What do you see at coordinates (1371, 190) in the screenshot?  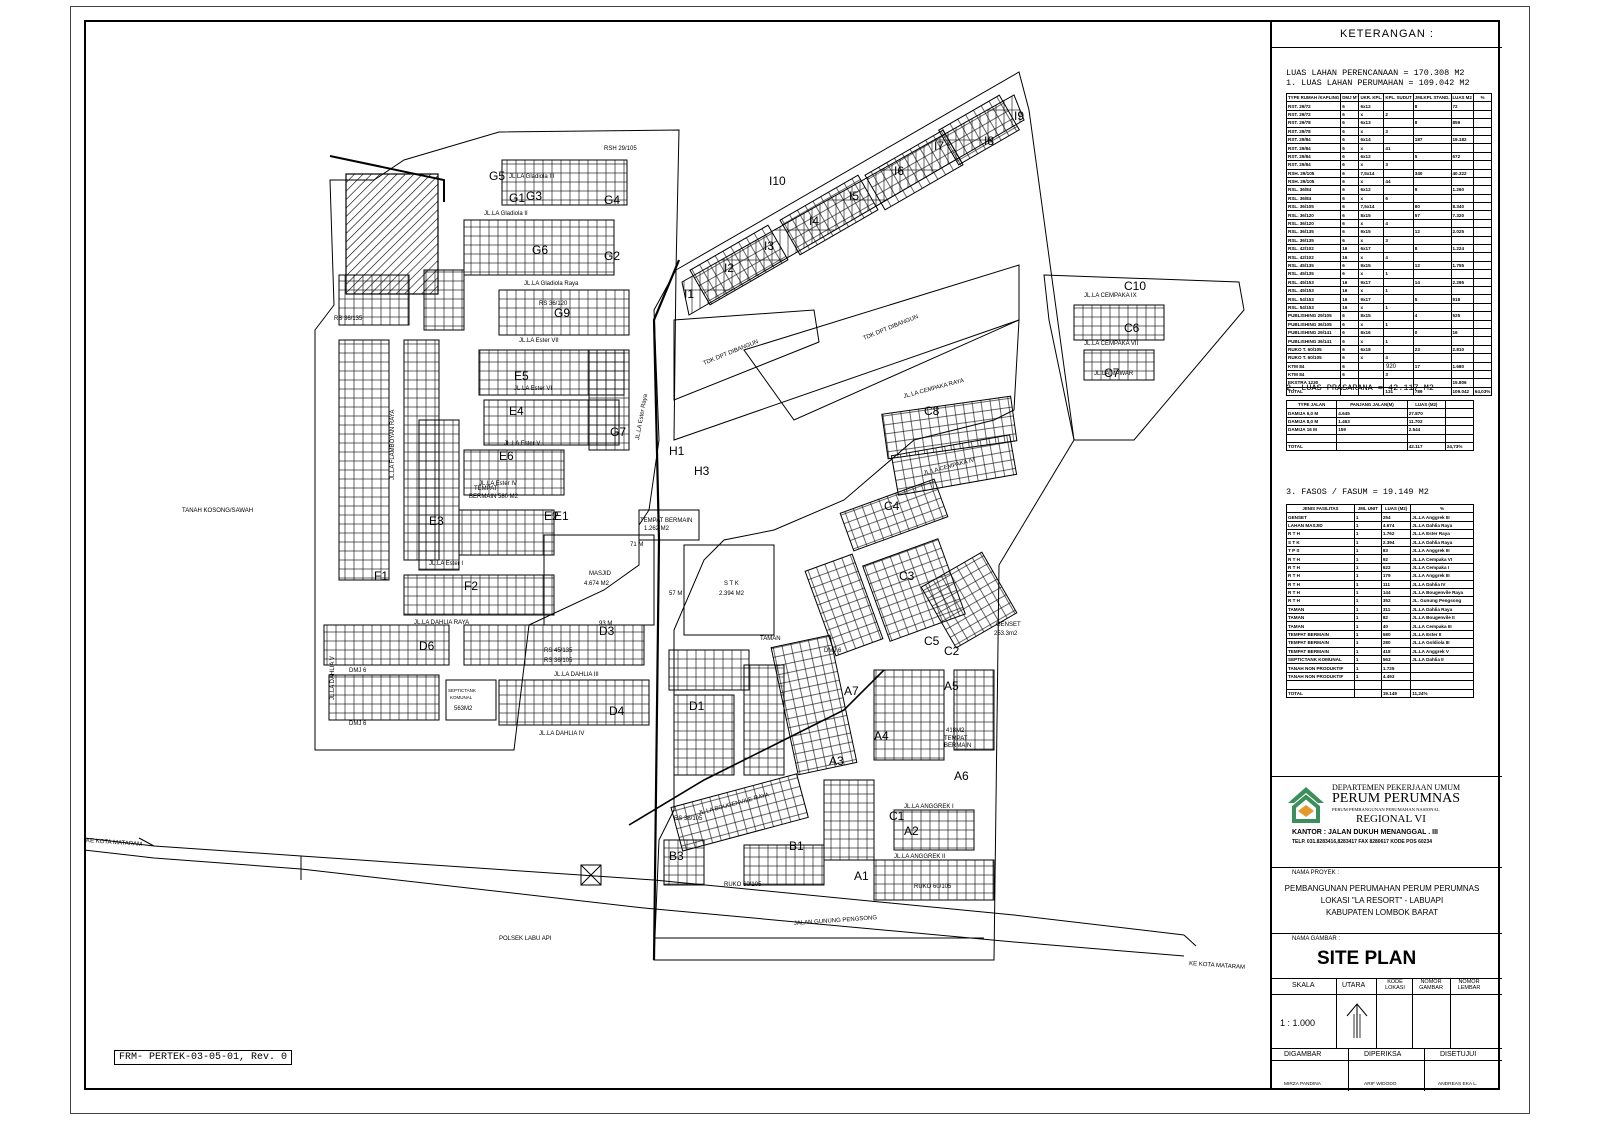 I see `table-cell: 6x12` at bounding box center [1371, 190].